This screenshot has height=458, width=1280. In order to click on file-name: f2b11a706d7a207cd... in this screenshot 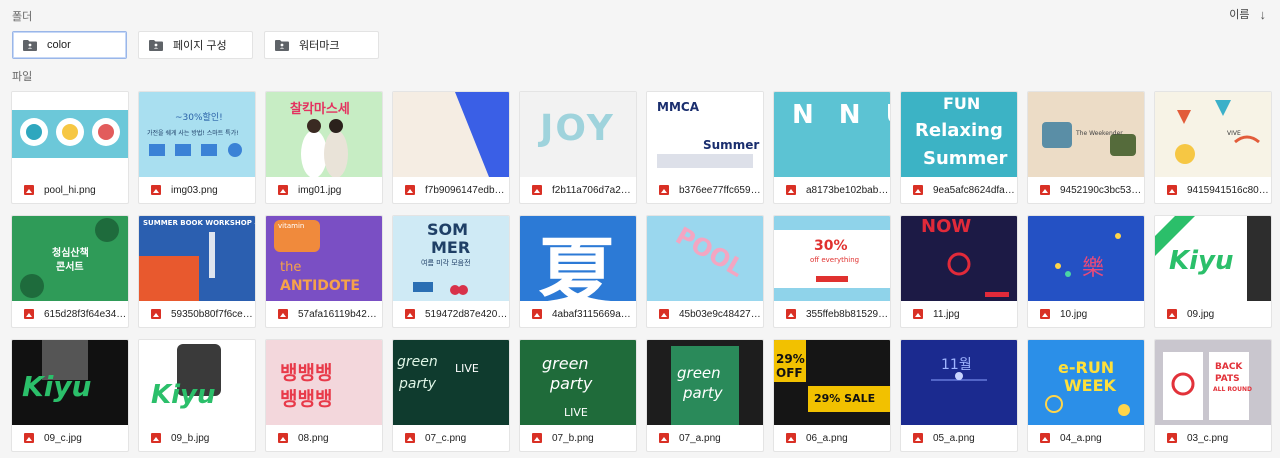, I will do `click(594, 190)`.